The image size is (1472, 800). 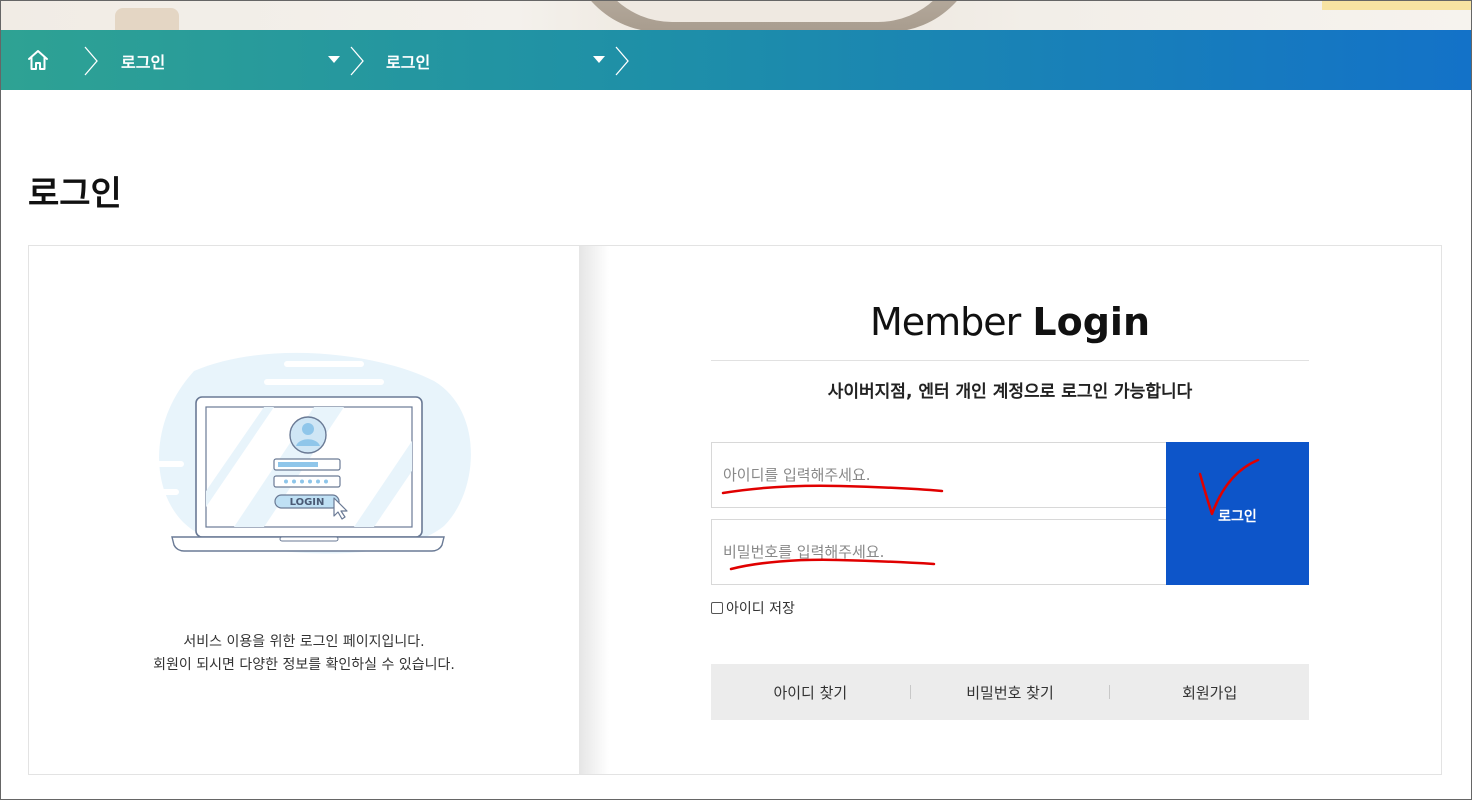 I want to click on find-password-link: 비밀번호 찾기, so click(x=1010, y=692).